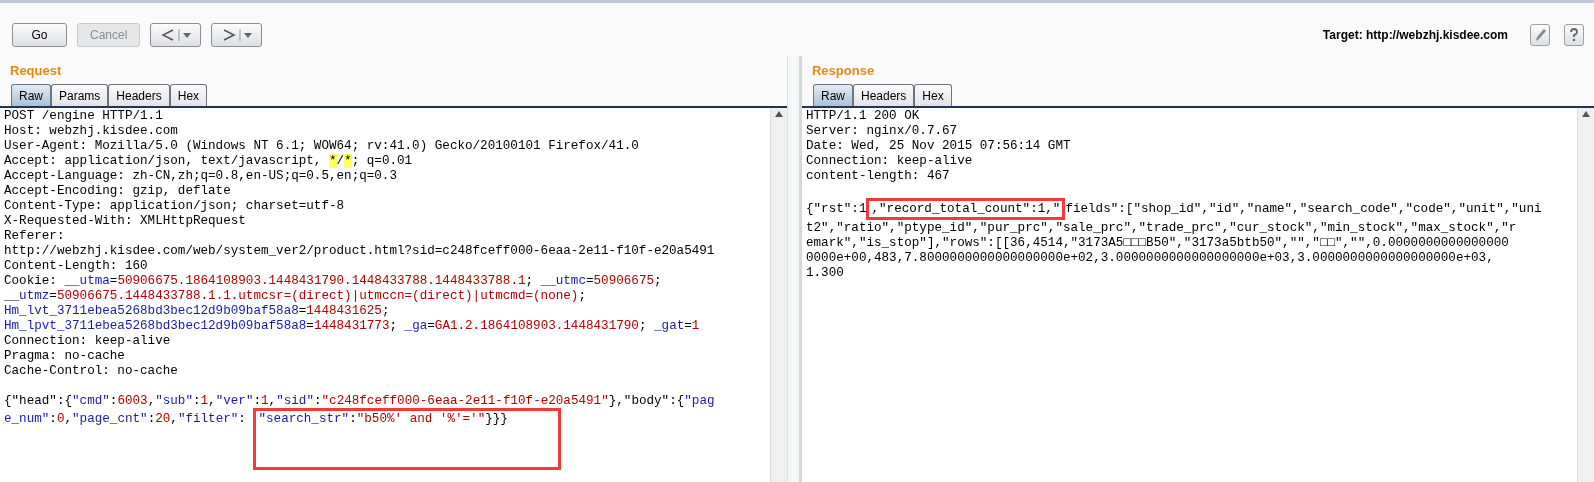 Image resolution: width=1594 pixels, height=482 pixels. What do you see at coordinates (34, 236) in the screenshot?
I see `text-line: Referer:` at bounding box center [34, 236].